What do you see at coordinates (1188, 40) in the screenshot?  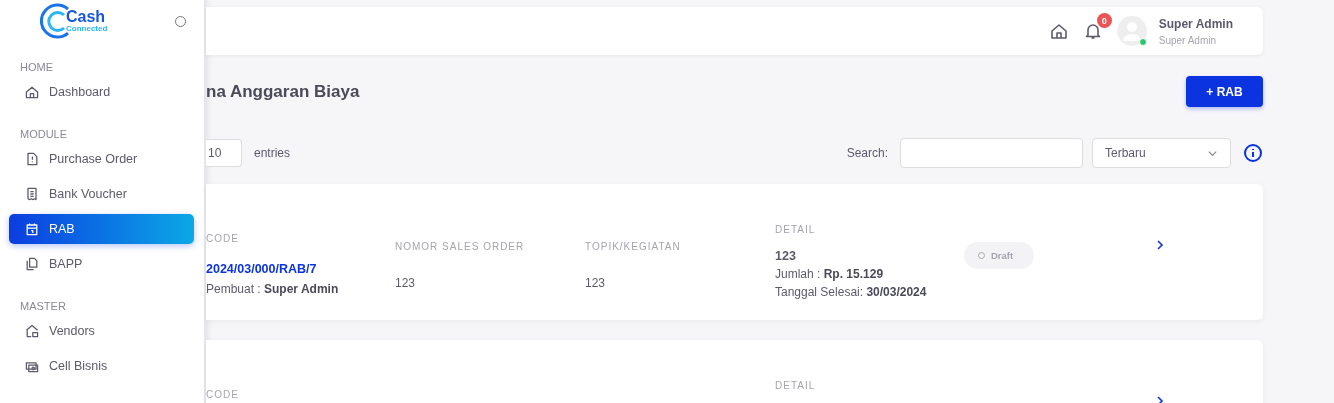 I see `user-role: Super Admin` at bounding box center [1188, 40].